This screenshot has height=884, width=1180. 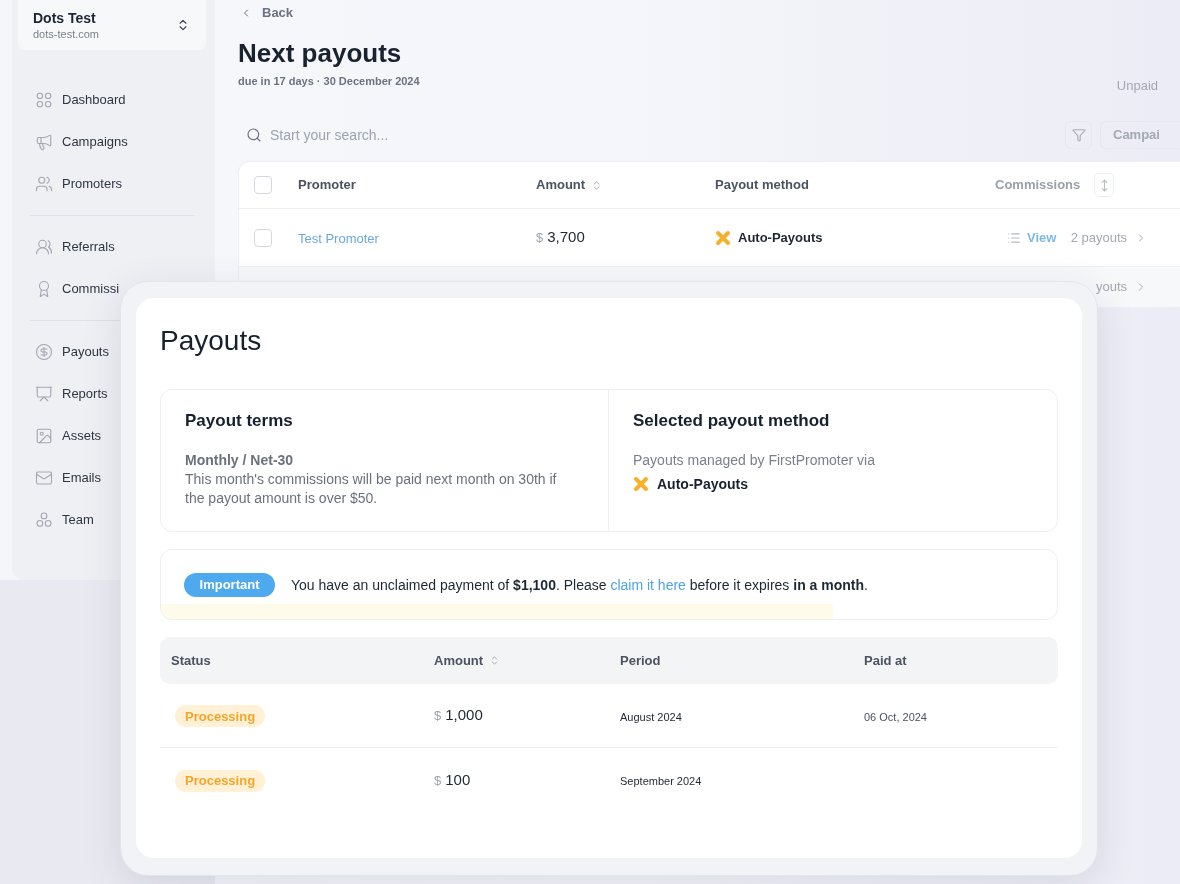 I want to click on amount-value: 3,700, so click(x=566, y=237).